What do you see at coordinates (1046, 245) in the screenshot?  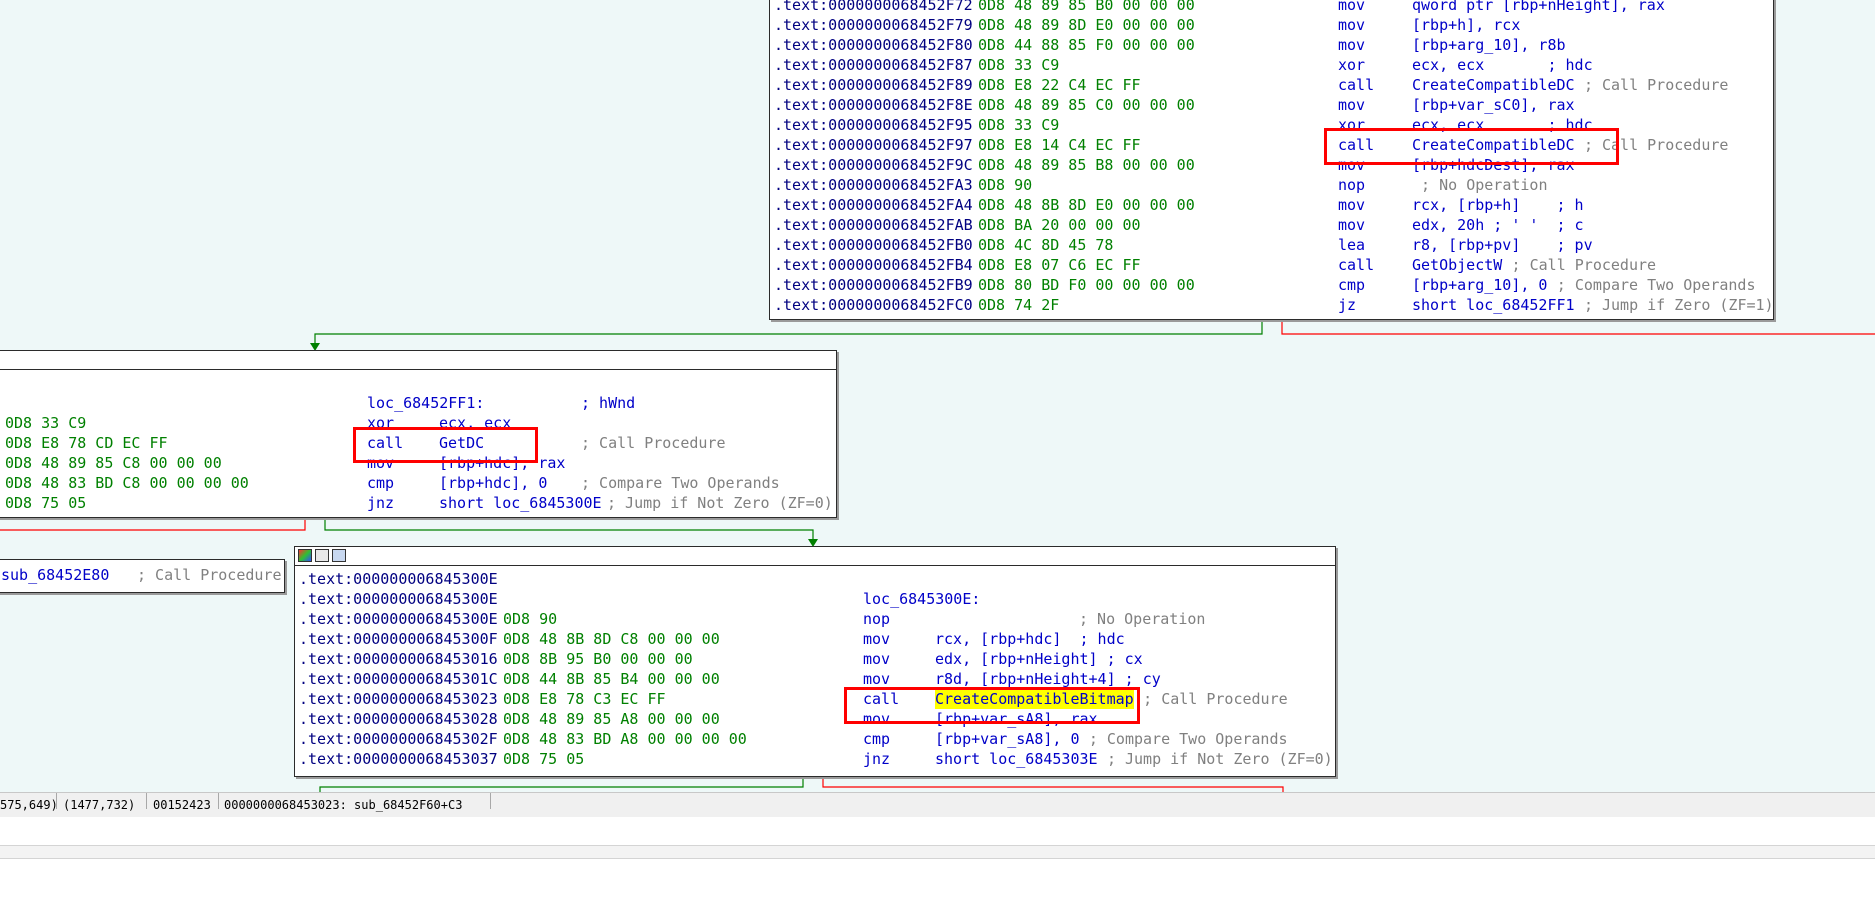 I see `line-bytes: 0D8 4C 8D 45 78` at bounding box center [1046, 245].